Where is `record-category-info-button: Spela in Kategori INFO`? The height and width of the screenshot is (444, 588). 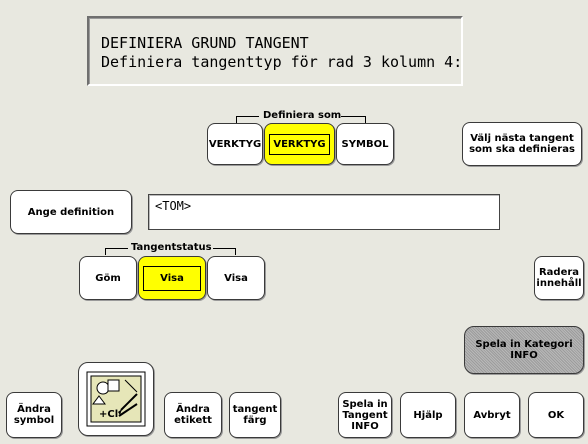
record-category-info-button: Spela in Kategori INFO is located at coordinates (524, 350).